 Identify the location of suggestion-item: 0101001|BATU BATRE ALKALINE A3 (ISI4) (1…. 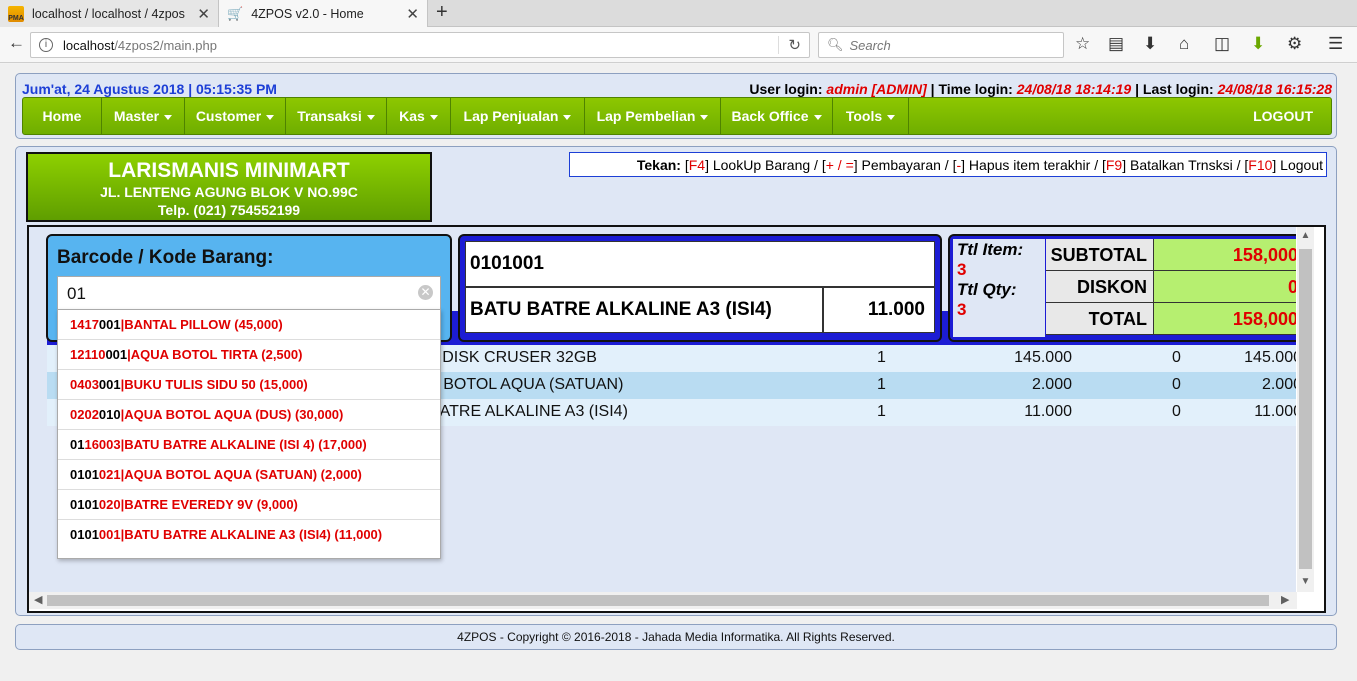
(249, 535).